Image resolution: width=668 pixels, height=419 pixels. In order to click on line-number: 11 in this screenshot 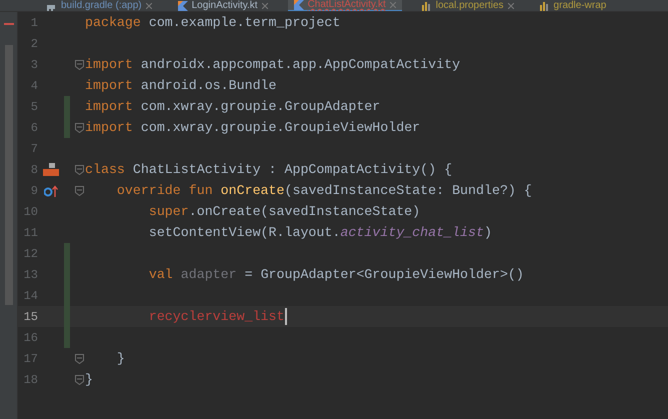, I will do `click(30, 233)`.